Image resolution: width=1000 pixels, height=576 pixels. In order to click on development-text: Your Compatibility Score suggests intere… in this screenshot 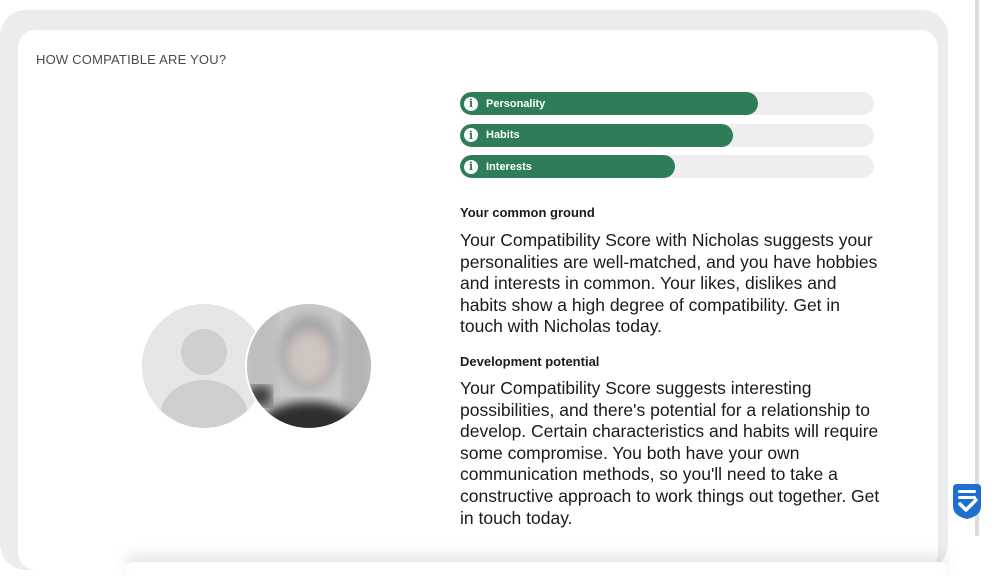, I will do `click(670, 453)`.